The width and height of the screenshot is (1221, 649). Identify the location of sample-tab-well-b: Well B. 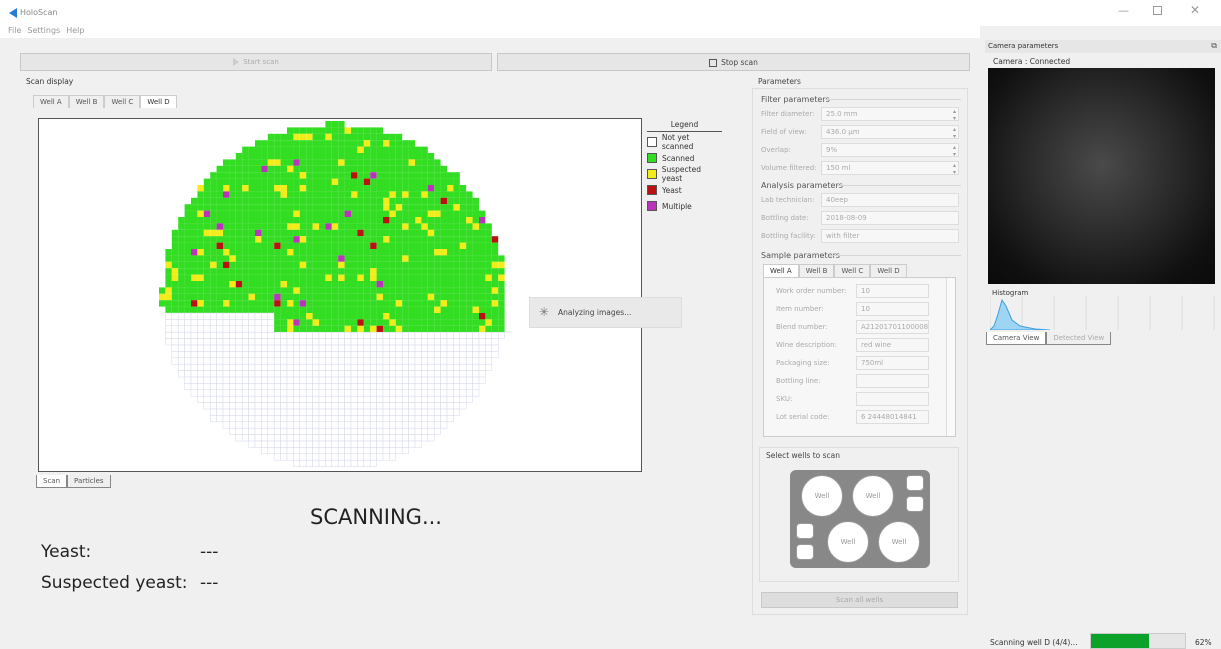
(816, 270).